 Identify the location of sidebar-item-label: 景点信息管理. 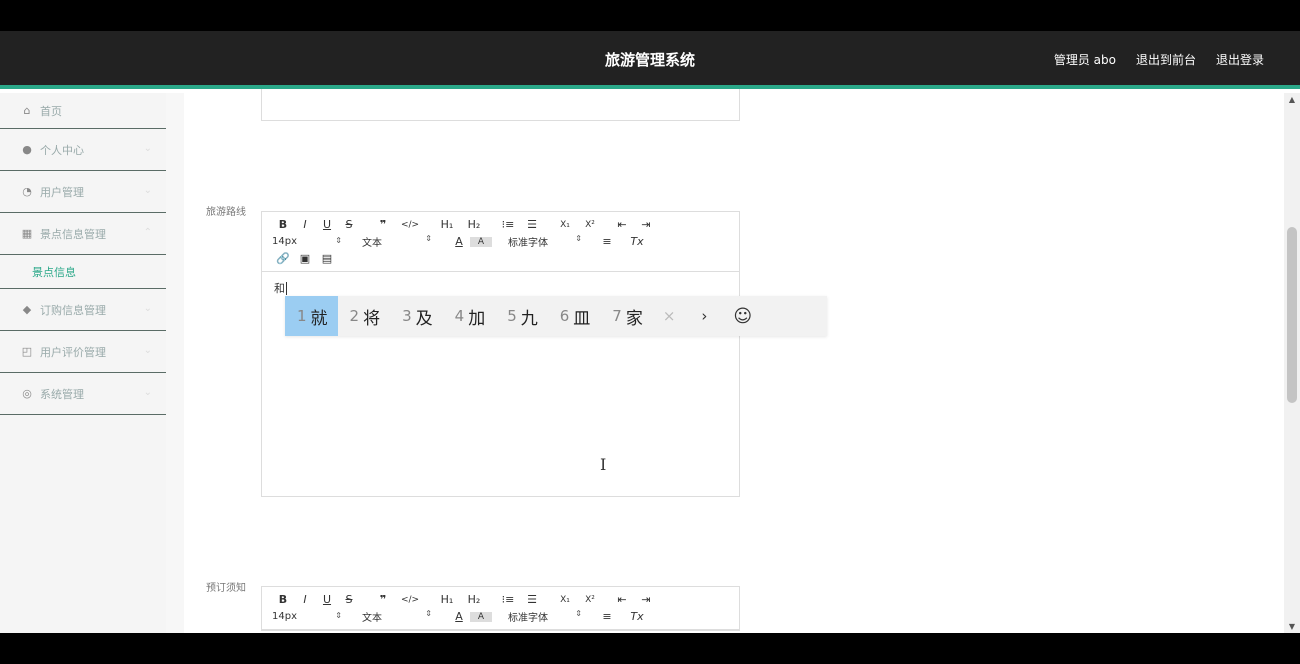
(73, 234).